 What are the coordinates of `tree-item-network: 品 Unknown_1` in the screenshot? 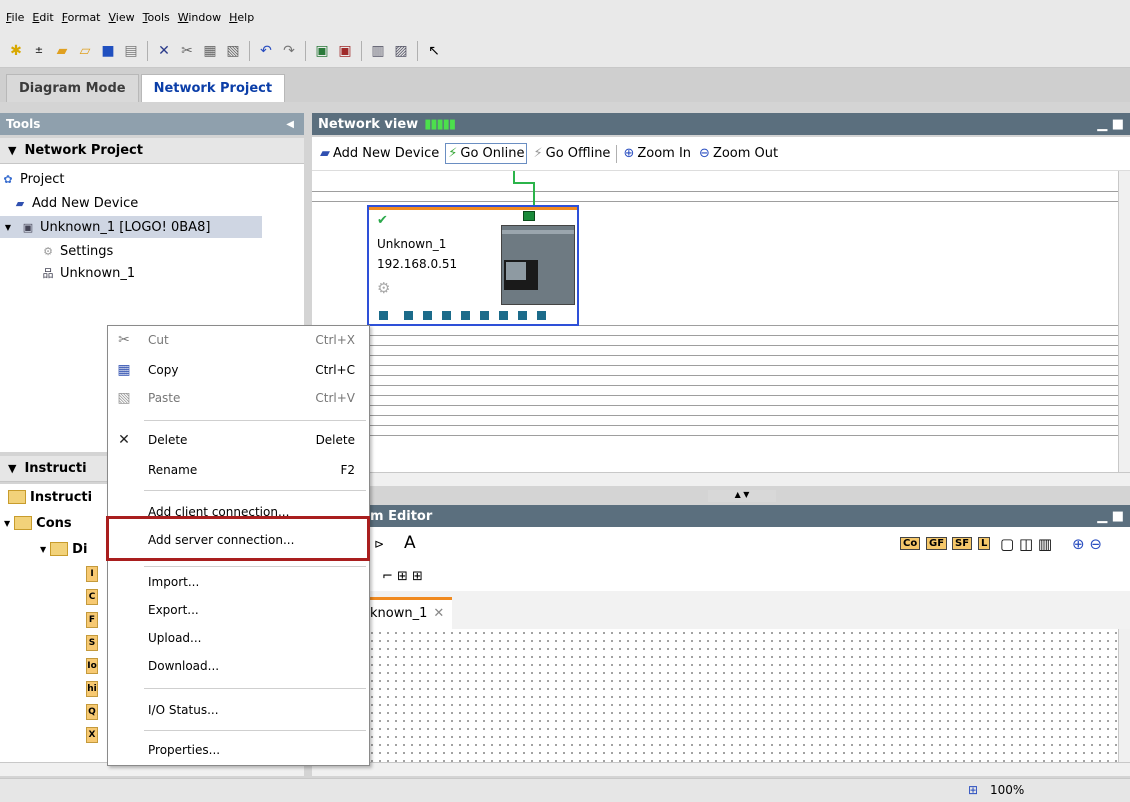 It's located at (88, 273).